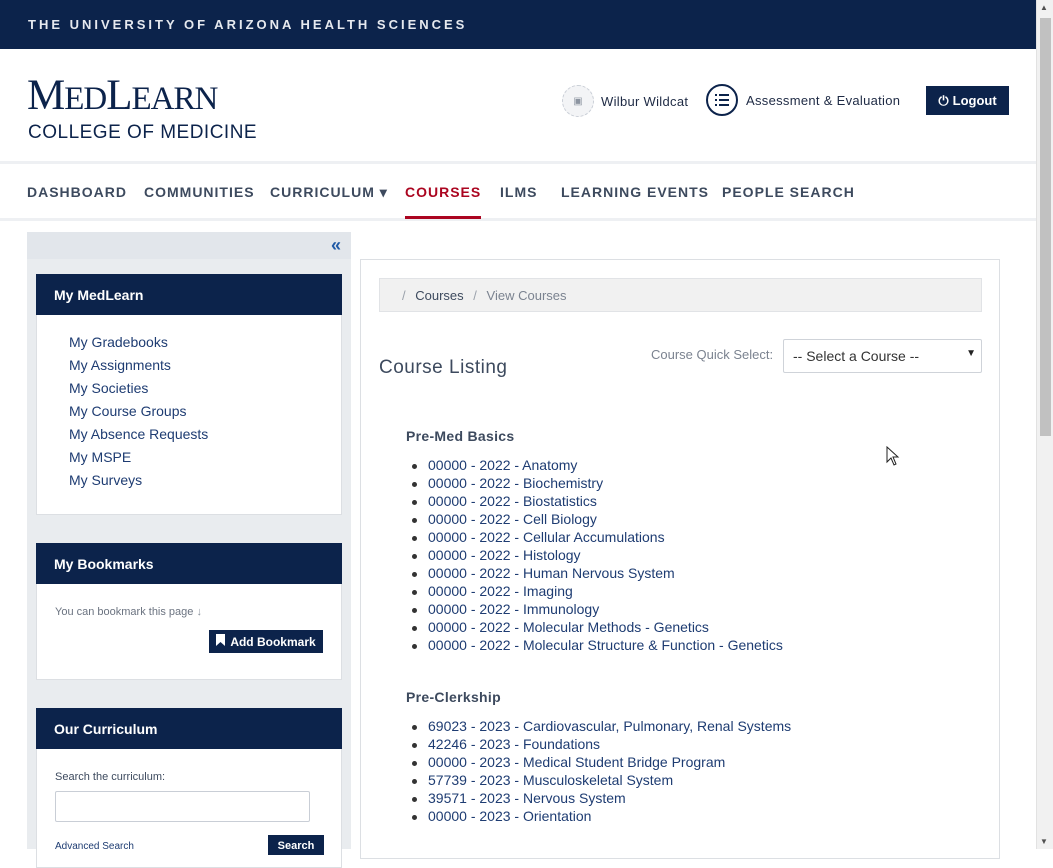 The image size is (1053, 868). I want to click on link-my-mspe: My MSPE, so click(205, 457).